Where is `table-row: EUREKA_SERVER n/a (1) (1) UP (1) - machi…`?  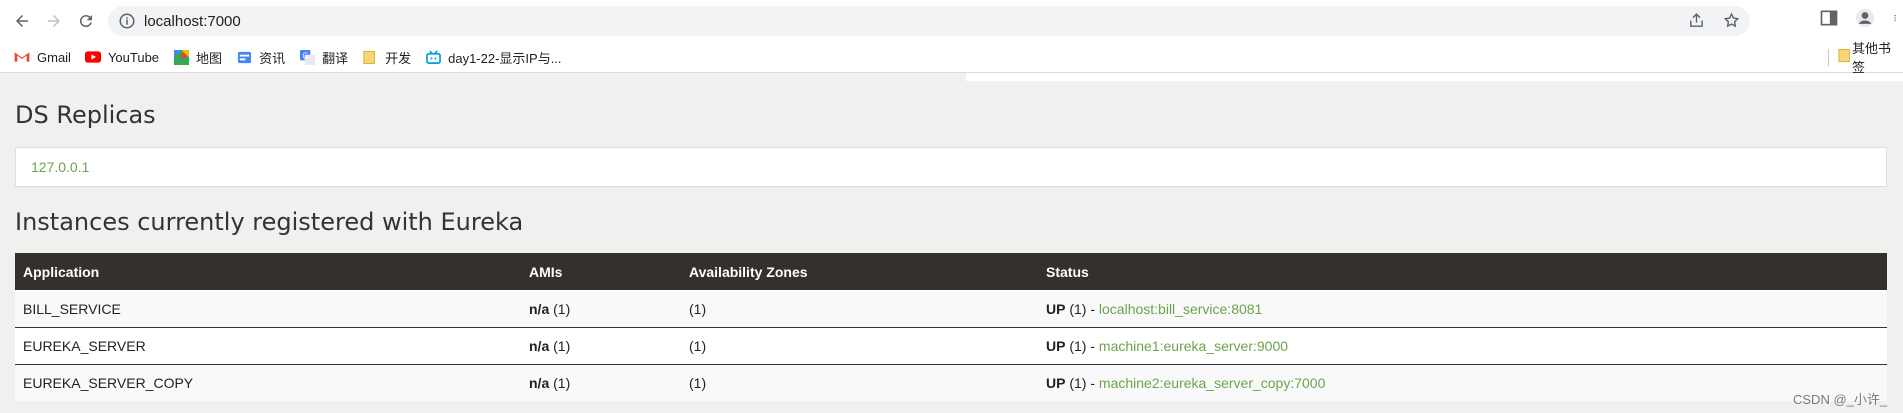
table-row: EUREKA_SERVER n/a (1) (1) UP (1) - machi… is located at coordinates (951, 346).